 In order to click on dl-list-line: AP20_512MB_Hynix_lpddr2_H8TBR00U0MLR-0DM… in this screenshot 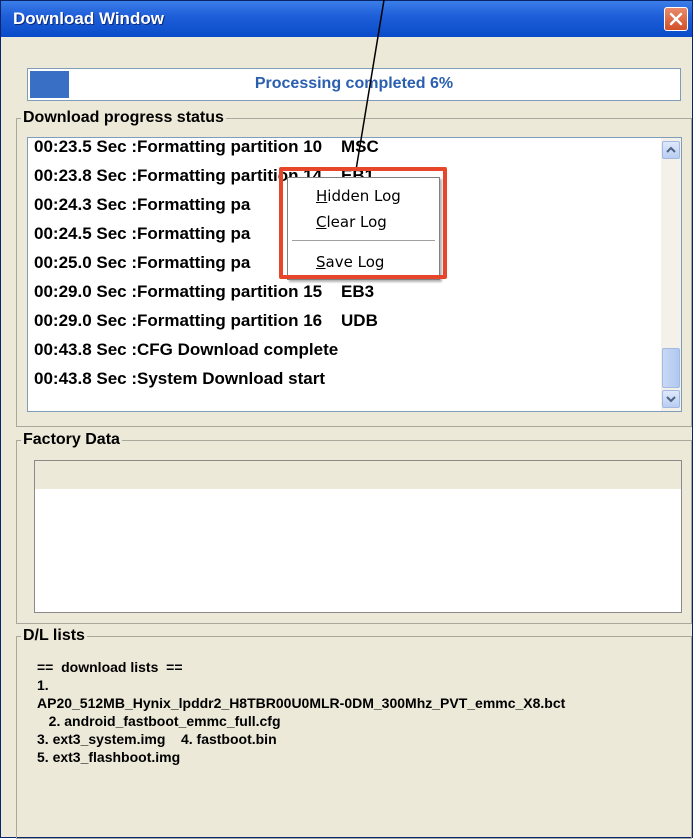, I will do `click(301, 703)`.